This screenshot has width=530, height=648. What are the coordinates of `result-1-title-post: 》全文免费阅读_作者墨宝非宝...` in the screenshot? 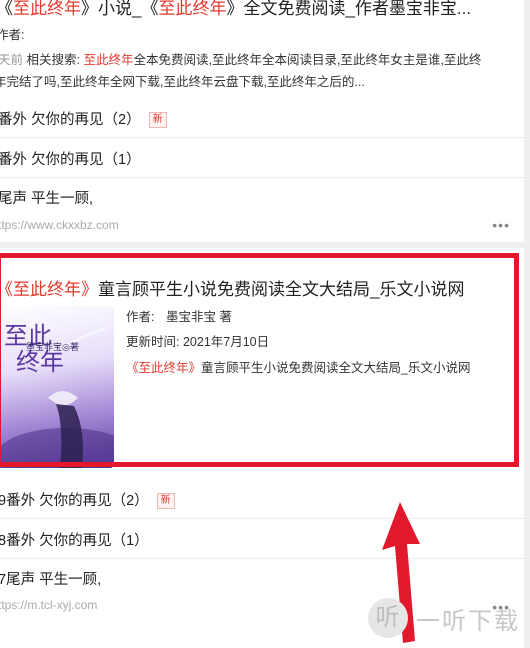 It's located at (349, 9).